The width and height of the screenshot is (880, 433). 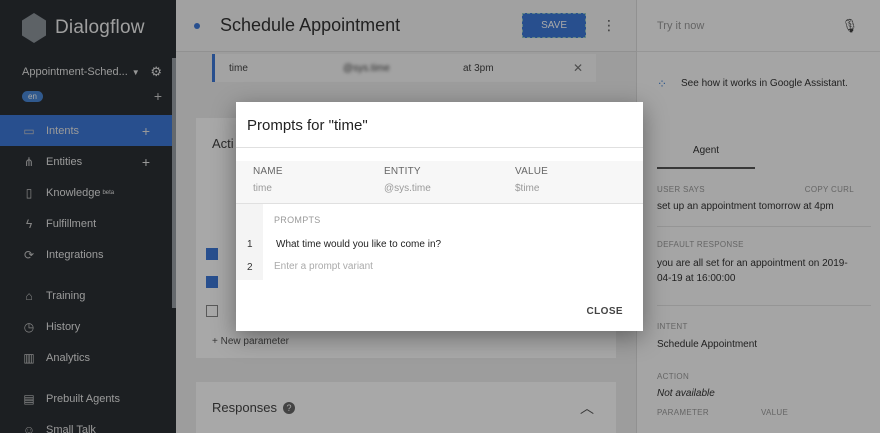 I want to click on name-column-header: NAME, so click(x=268, y=171).